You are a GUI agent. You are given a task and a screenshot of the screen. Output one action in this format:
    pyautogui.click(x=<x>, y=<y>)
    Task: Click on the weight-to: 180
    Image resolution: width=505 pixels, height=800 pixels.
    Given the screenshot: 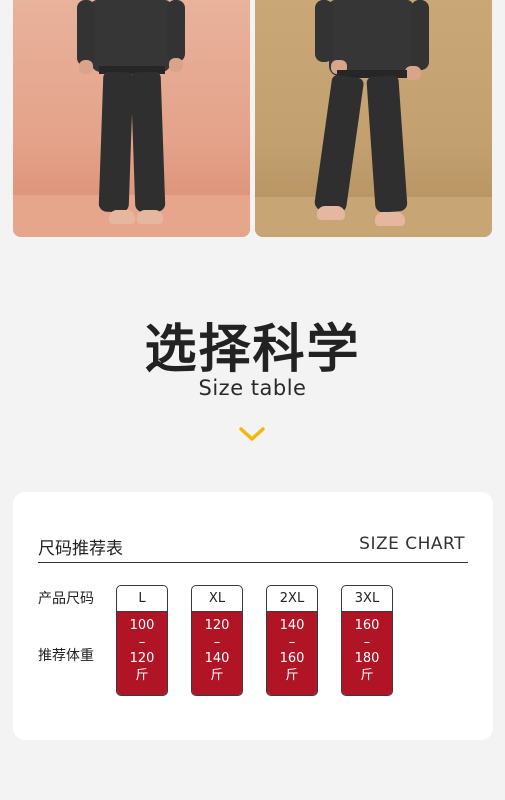 What is the action you would take?
    pyautogui.click(x=367, y=658)
    